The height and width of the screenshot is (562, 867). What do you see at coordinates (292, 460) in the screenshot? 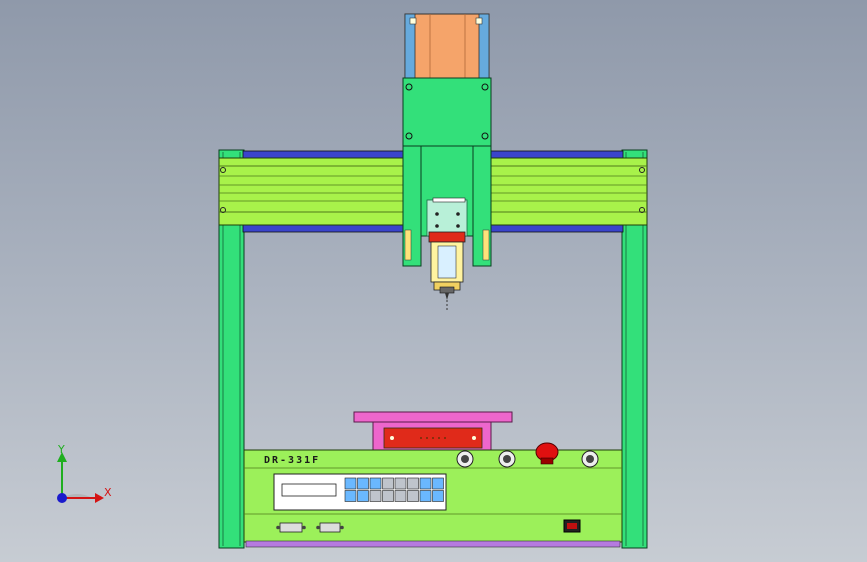
I see `model-label: DR-331F` at bounding box center [292, 460].